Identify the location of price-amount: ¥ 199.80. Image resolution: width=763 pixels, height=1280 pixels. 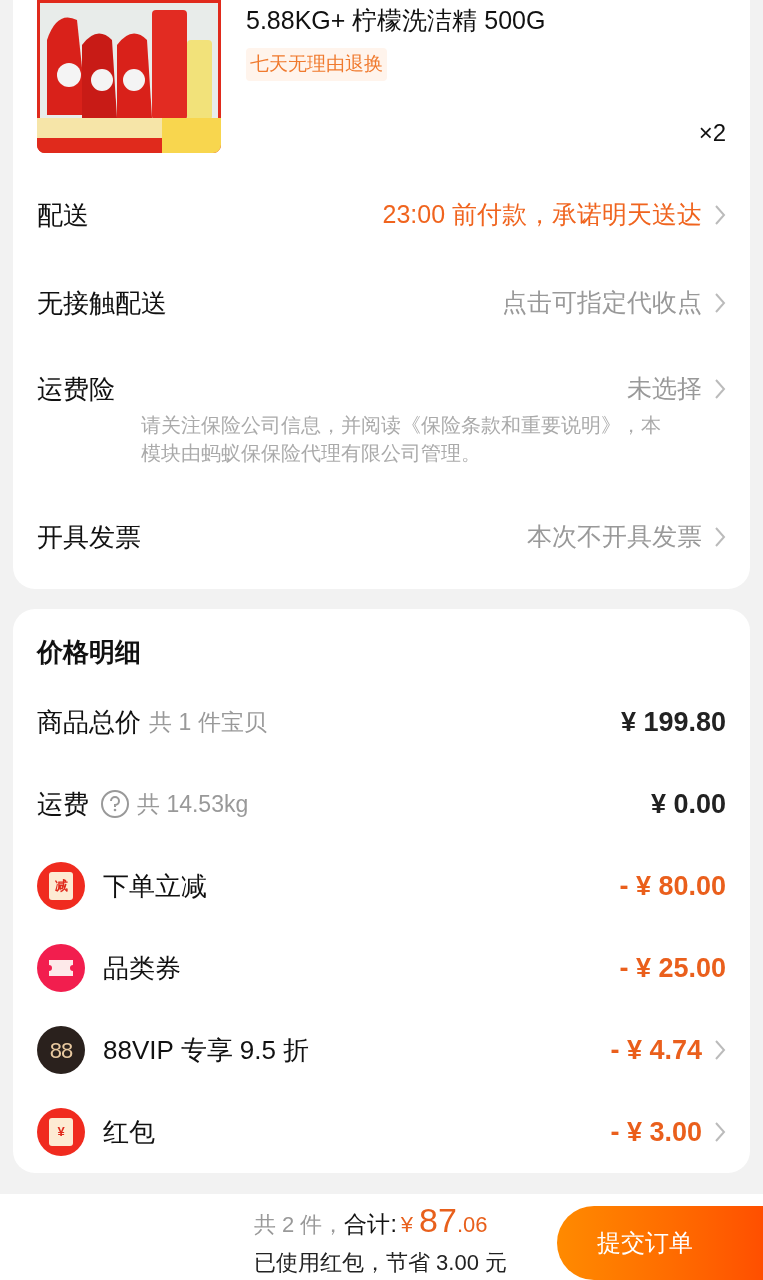
(673, 722).